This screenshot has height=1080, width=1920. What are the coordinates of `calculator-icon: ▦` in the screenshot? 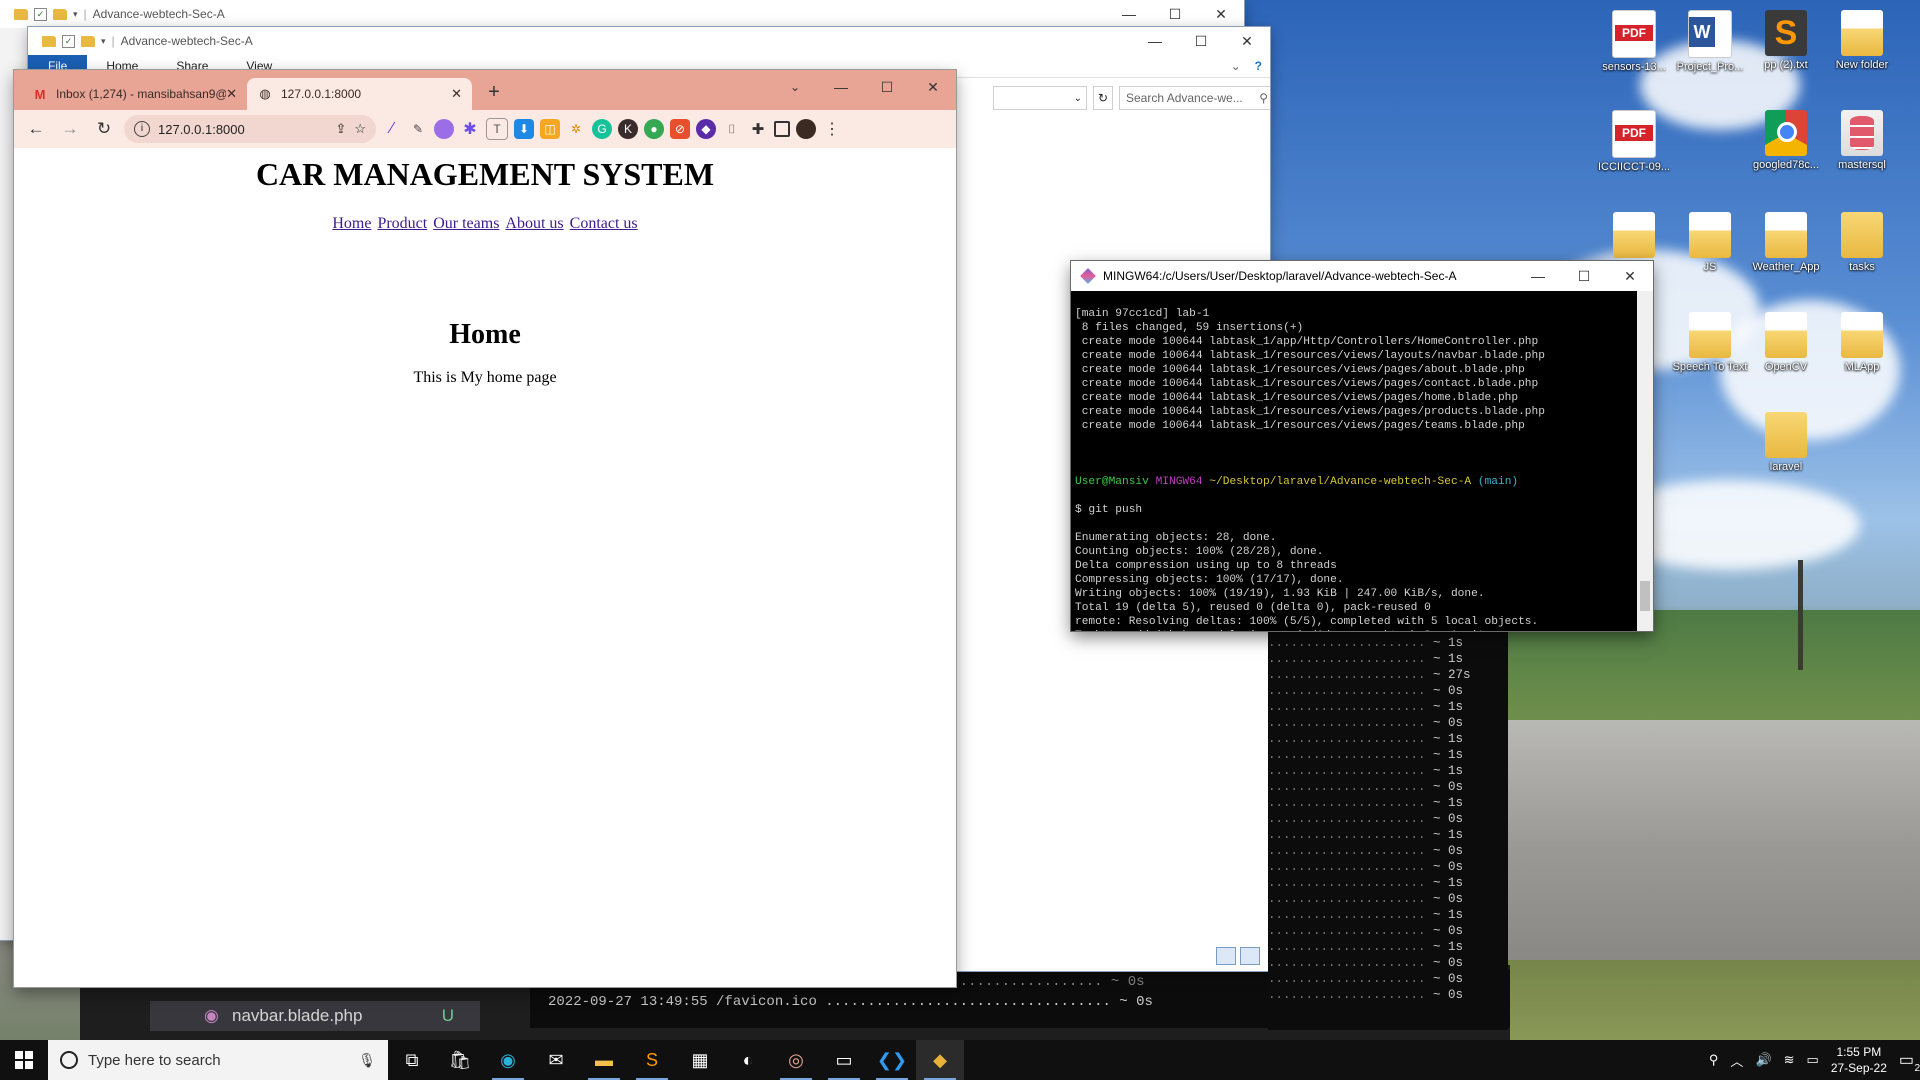 It's located at (700, 1060).